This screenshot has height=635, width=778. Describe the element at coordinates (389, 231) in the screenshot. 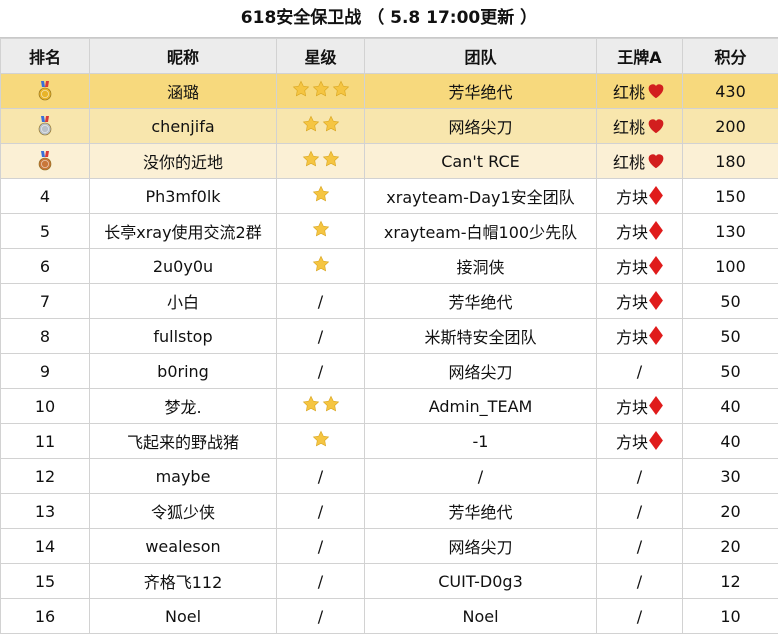

I see `table-row: 5 长亭xray使用交流2群 xrayteam-白帽100少先队 方块 130` at that location.